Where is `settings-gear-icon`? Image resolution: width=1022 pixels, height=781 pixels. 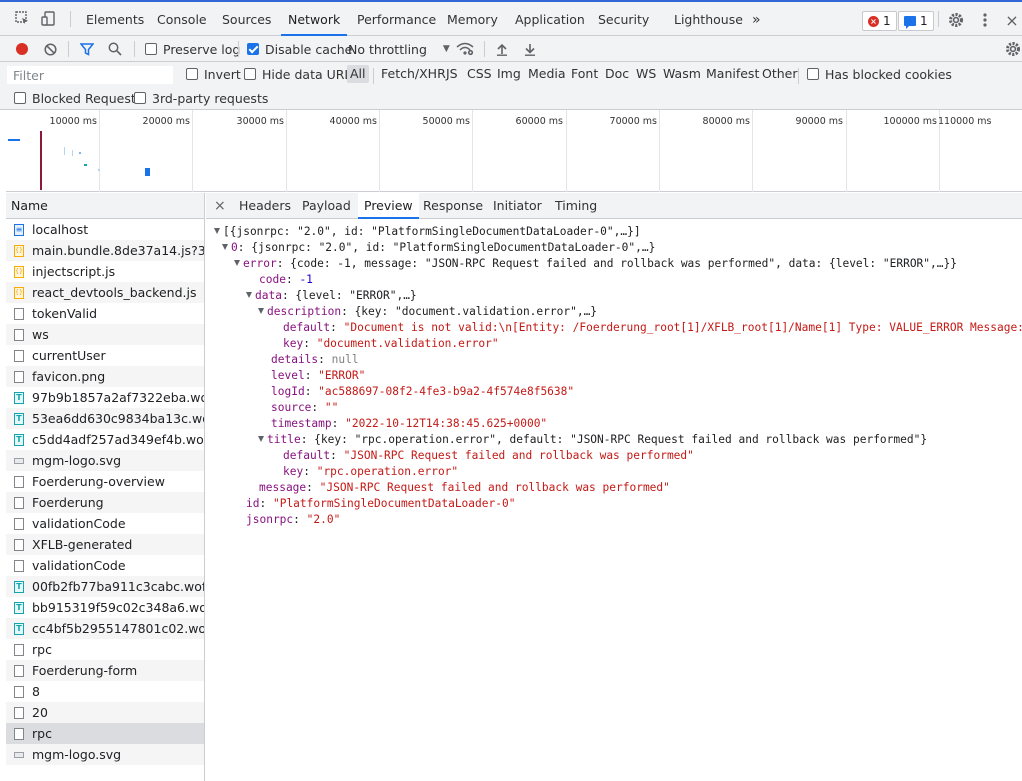 settings-gear-icon is located at coordinates (956, 20).